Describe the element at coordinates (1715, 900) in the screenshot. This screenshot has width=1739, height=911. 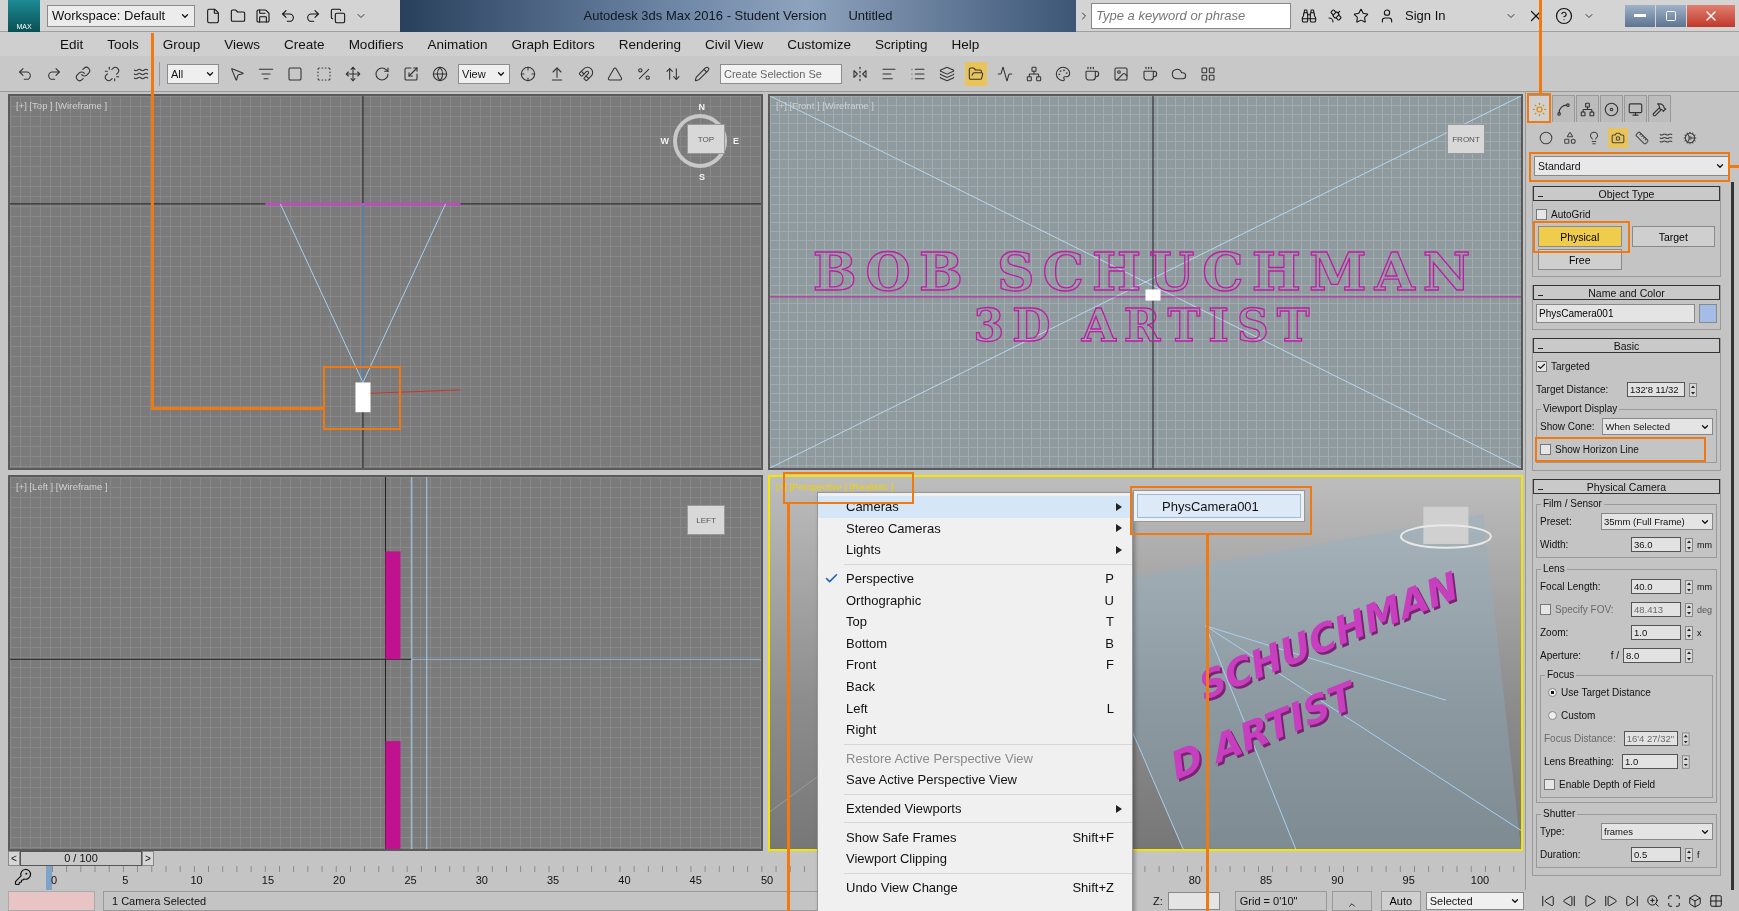
I see `grid-icon` at that location.